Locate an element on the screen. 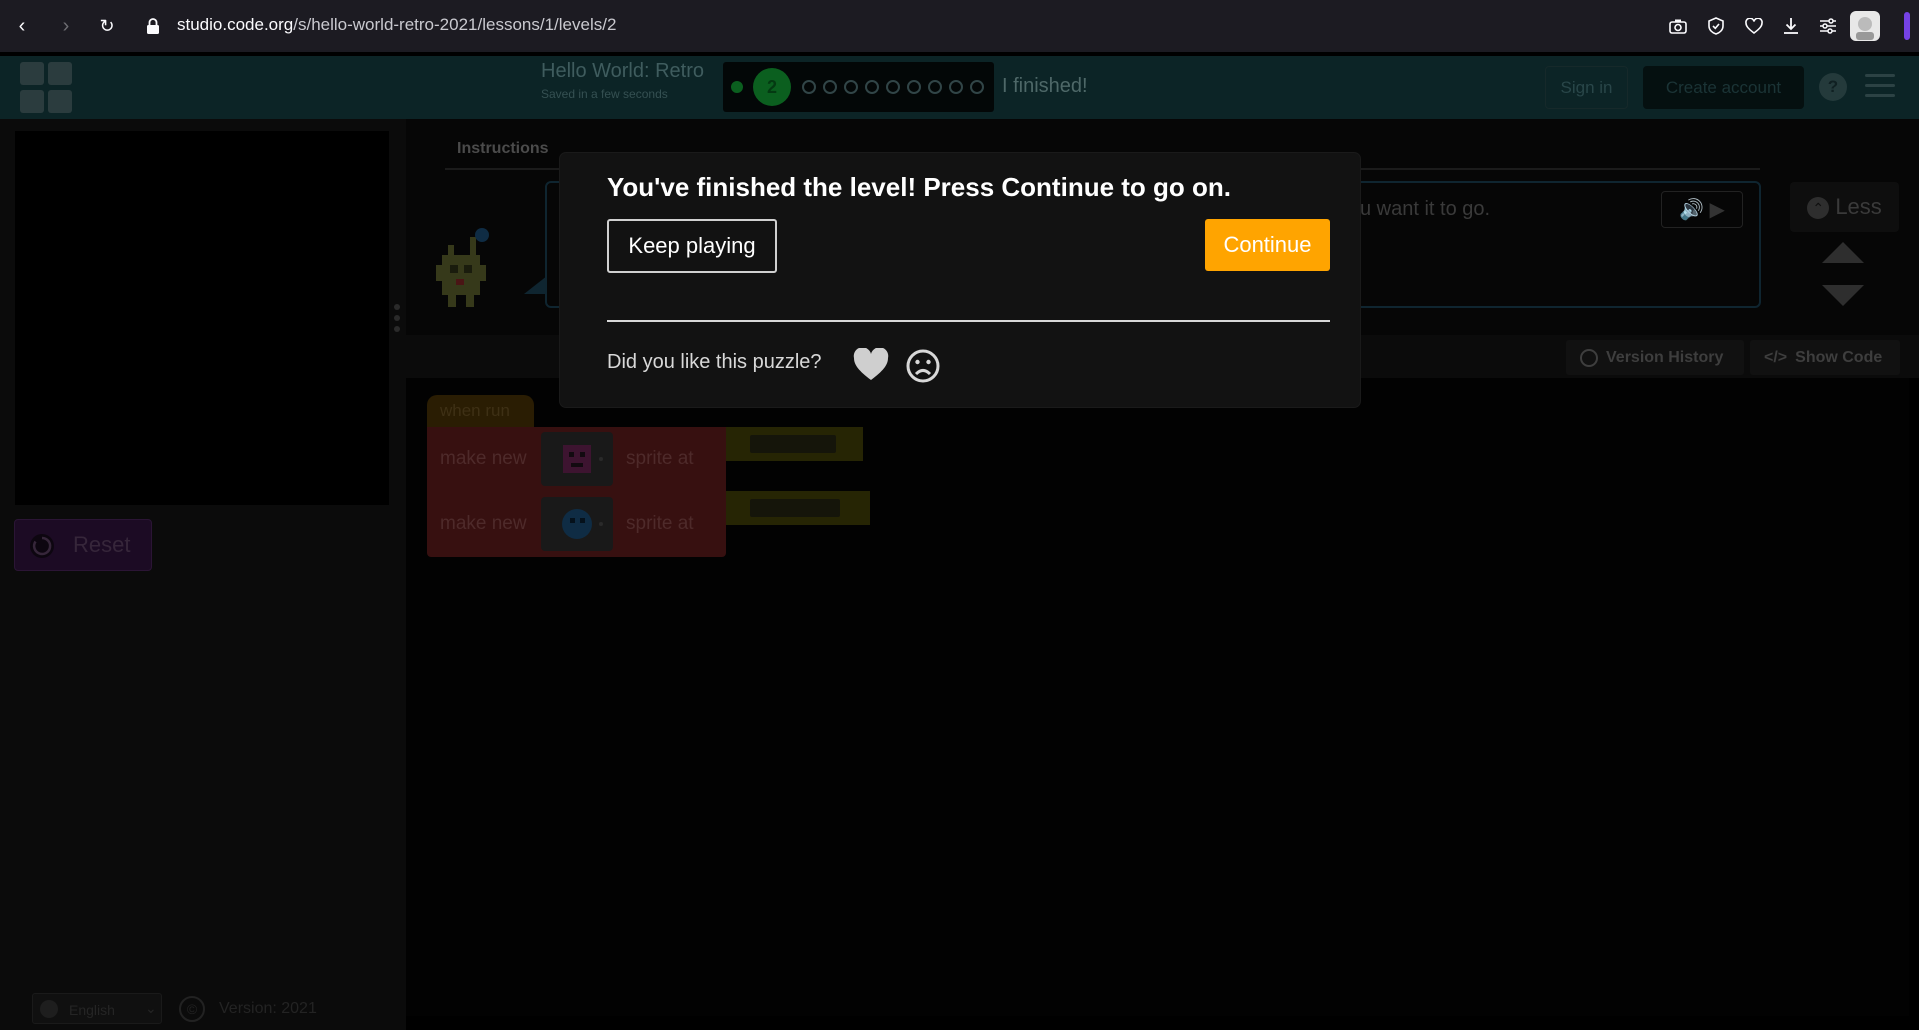  reload-icon: ↻ is located at coordinates (107, 26).